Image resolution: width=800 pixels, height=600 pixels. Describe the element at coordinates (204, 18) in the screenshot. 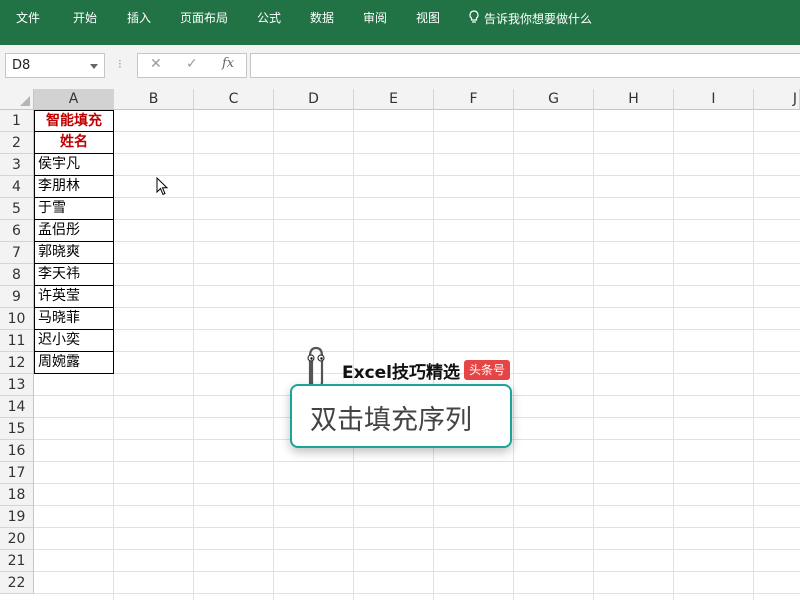

I see `tab-page-layout: 页面布局` at that location.